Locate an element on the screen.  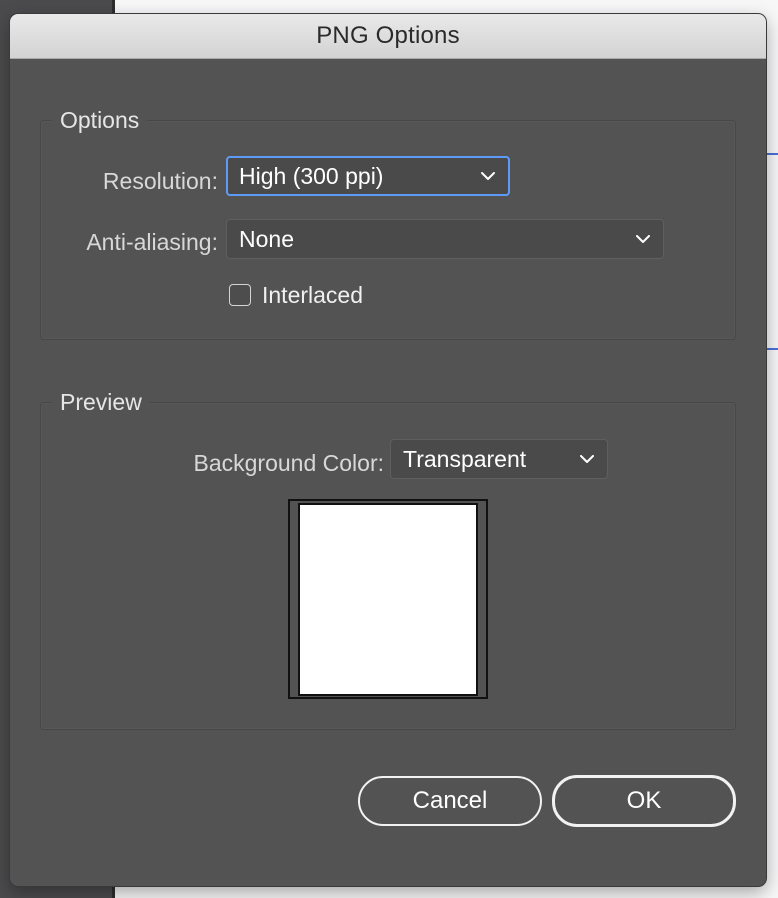
background-color-select: Transparent is located at coordinates (499, 459).